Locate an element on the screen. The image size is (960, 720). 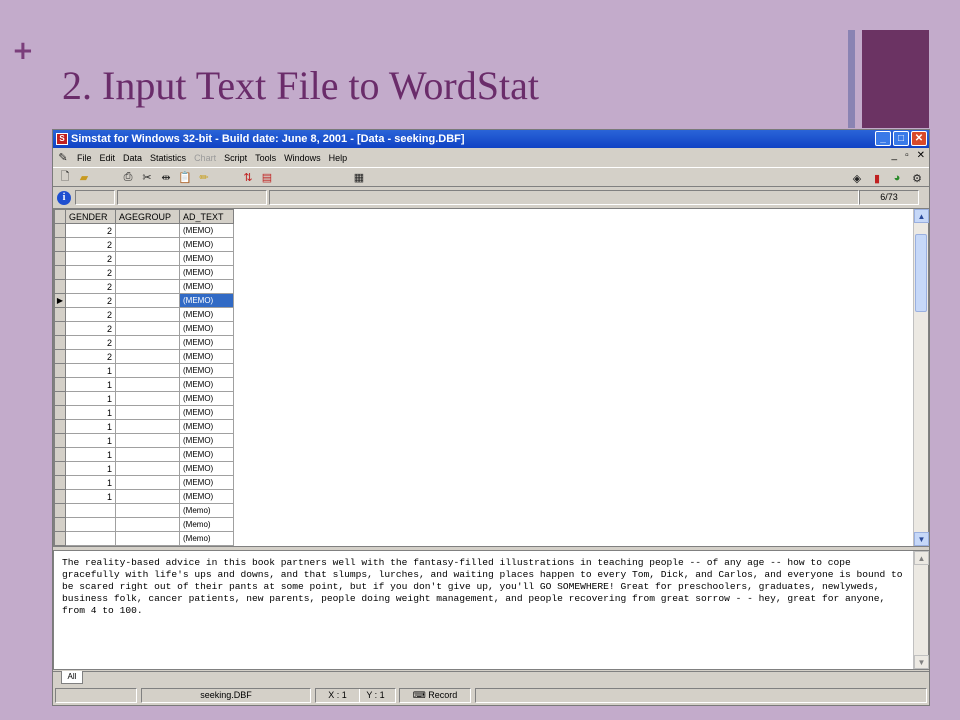
menu-statistics: Statistics is located at coordinates (168, 158).